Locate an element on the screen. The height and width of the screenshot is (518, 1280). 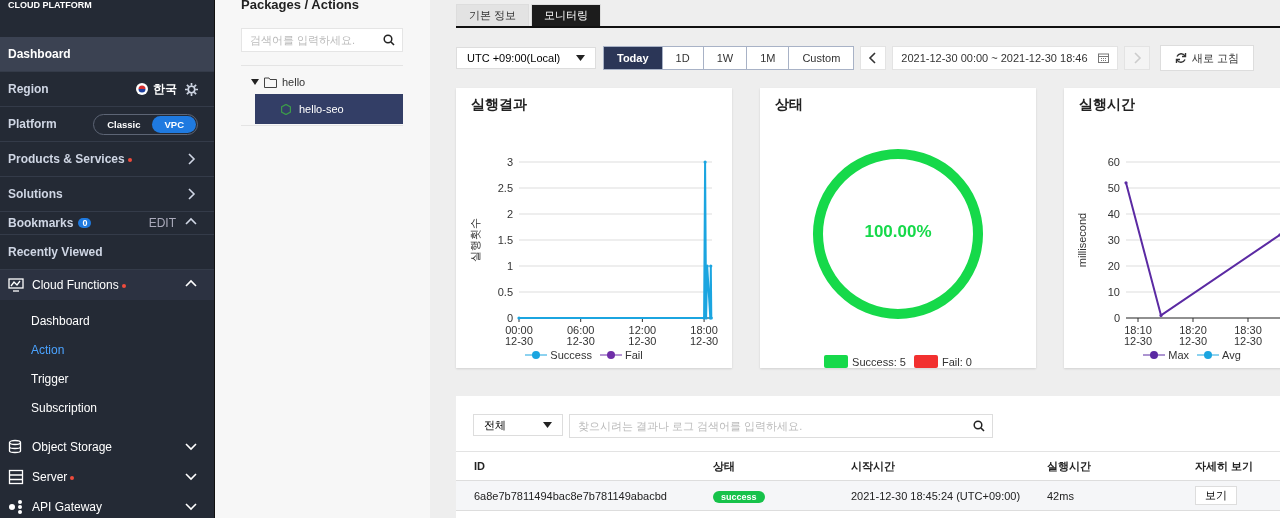
submenu-item: Dashboard is located at coordinates (60, 320).